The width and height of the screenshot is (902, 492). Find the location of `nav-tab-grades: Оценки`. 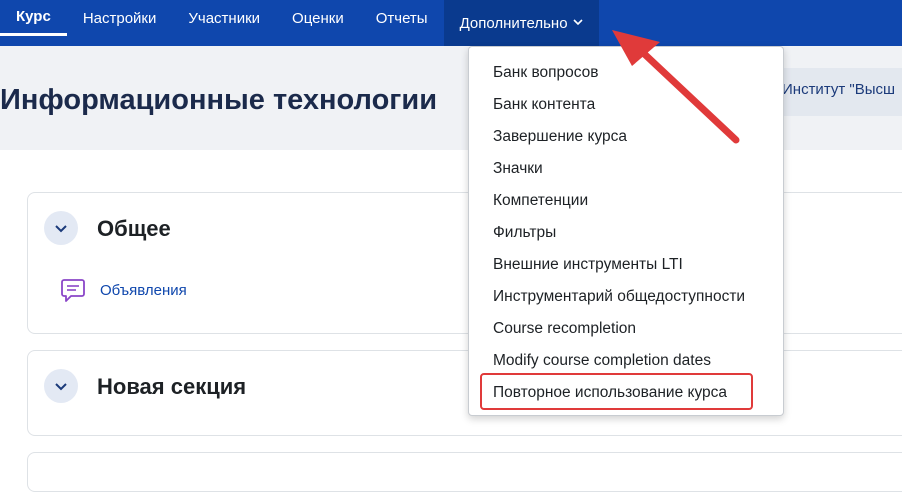

nav-tab-grades: Оценки is located at coordinates (318, 18).